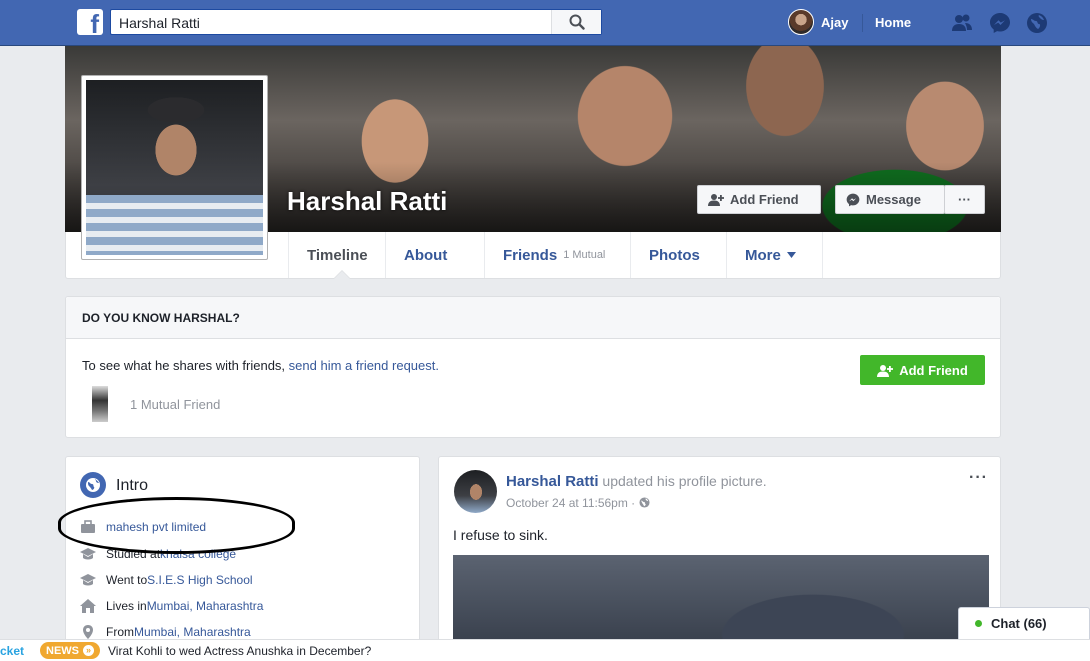 The height and width of the screenshot is (661, 1090). Describe the element at coordinates (978, 478) in the screenshot. I see `post-options-button: ···` at that location.